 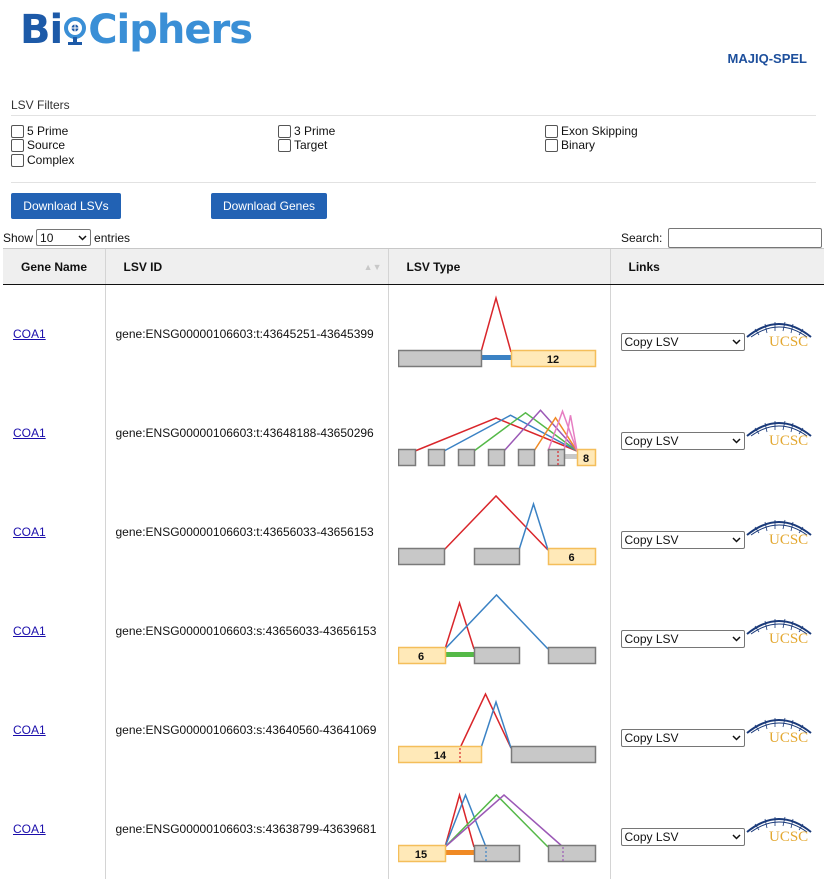 I want to click on lsv-id-cell: gene:ENSG00000106603:t:43648188-43650296, so click(x=246, y=433).